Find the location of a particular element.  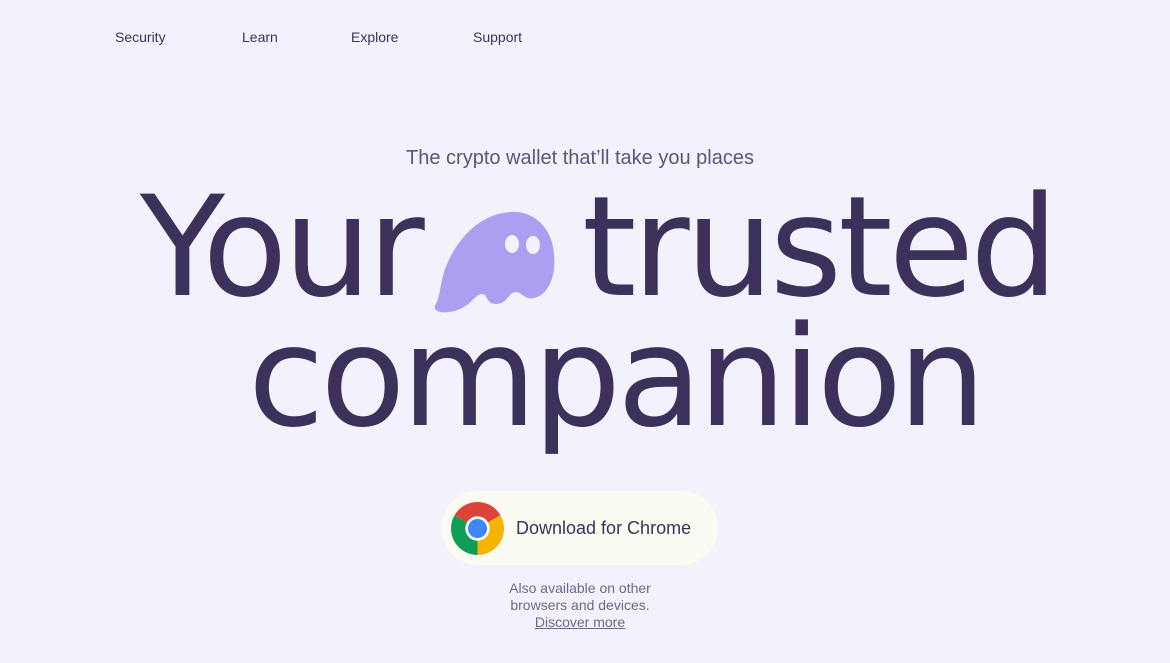

nav-link-support: Support is located at coordinates (497, 37).